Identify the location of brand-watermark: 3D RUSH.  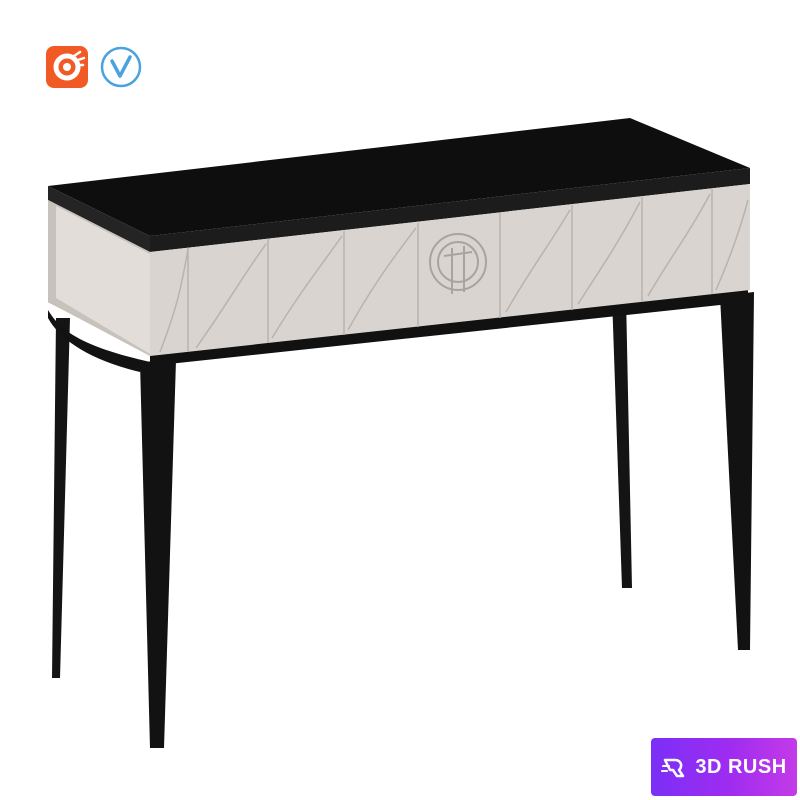
(724, 767).